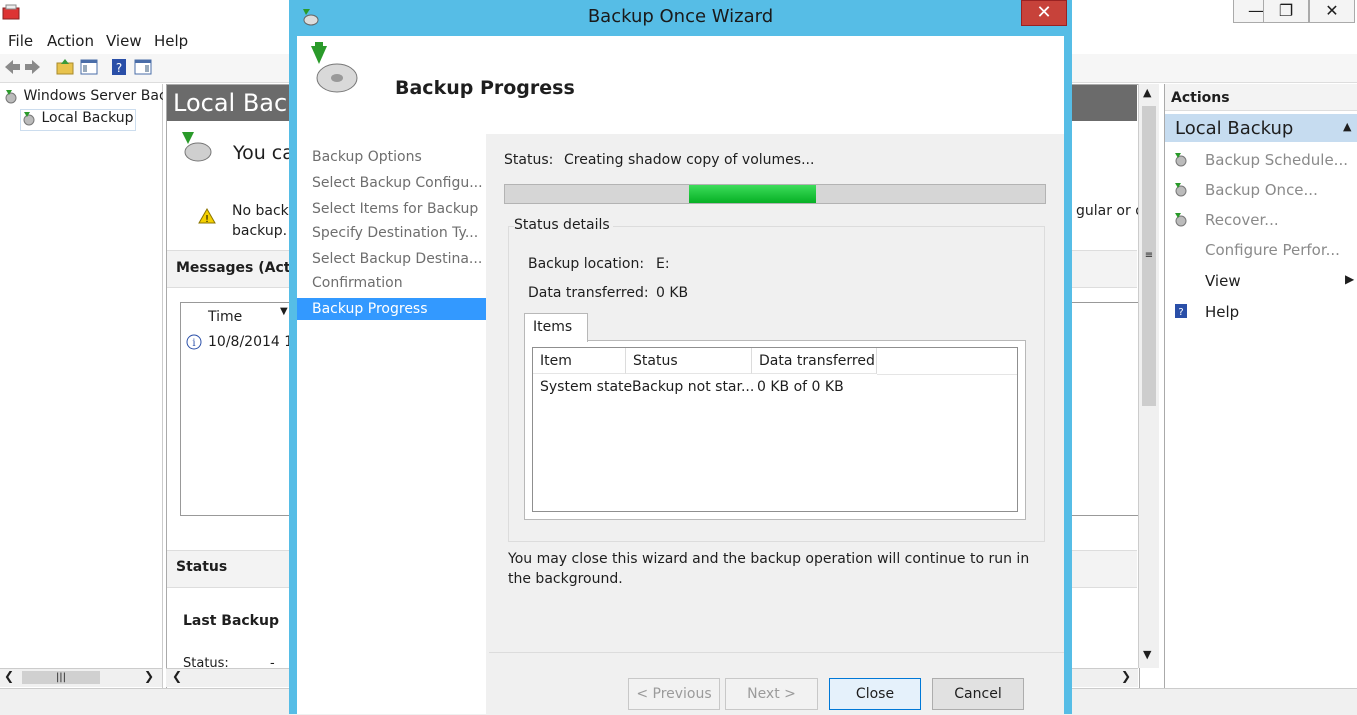 This screenshot has width=1357, height=715. What do you see at coordinates (1149, 256) in the screenshot?
I see `scroll-thumb: ≡` at bounding box center [1149, 256].